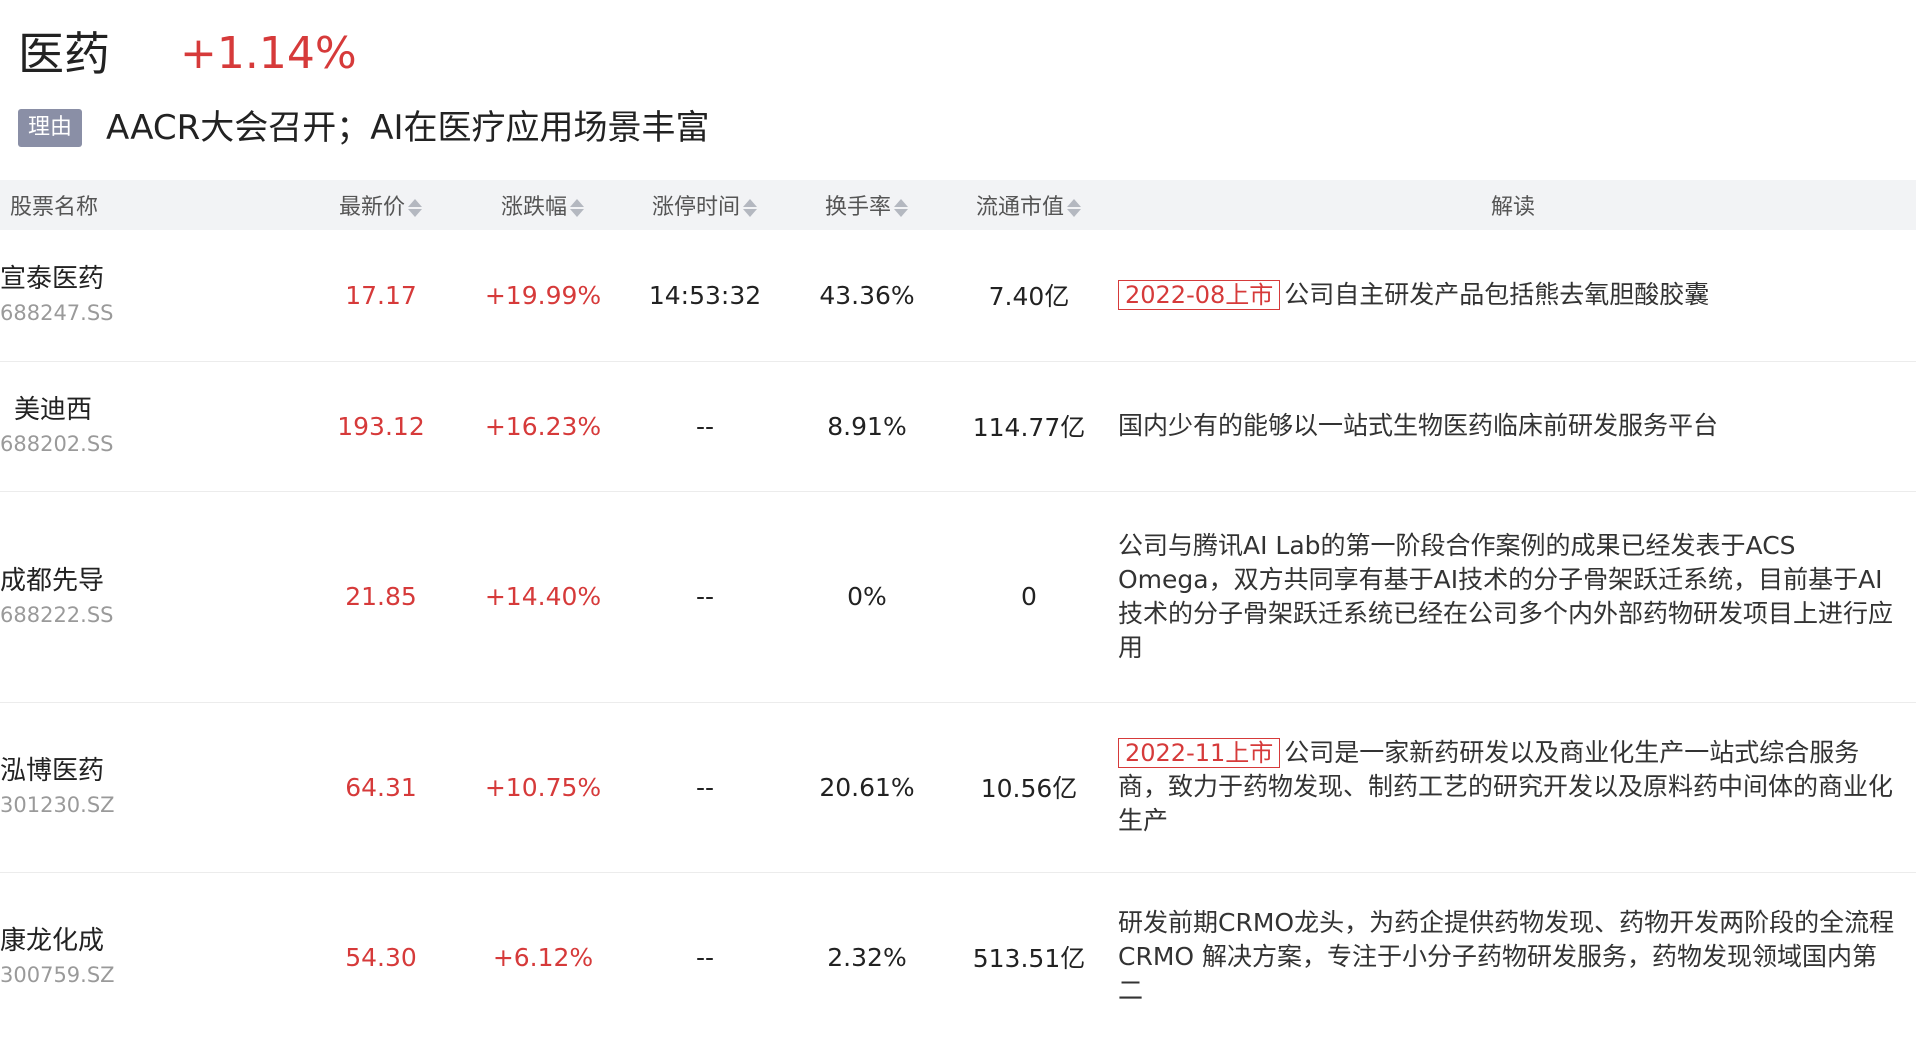 This screenshot has height=1042, width=1916. I want to click on stock-cell: 康龙化成 300759.SZ, so click(150, 957).